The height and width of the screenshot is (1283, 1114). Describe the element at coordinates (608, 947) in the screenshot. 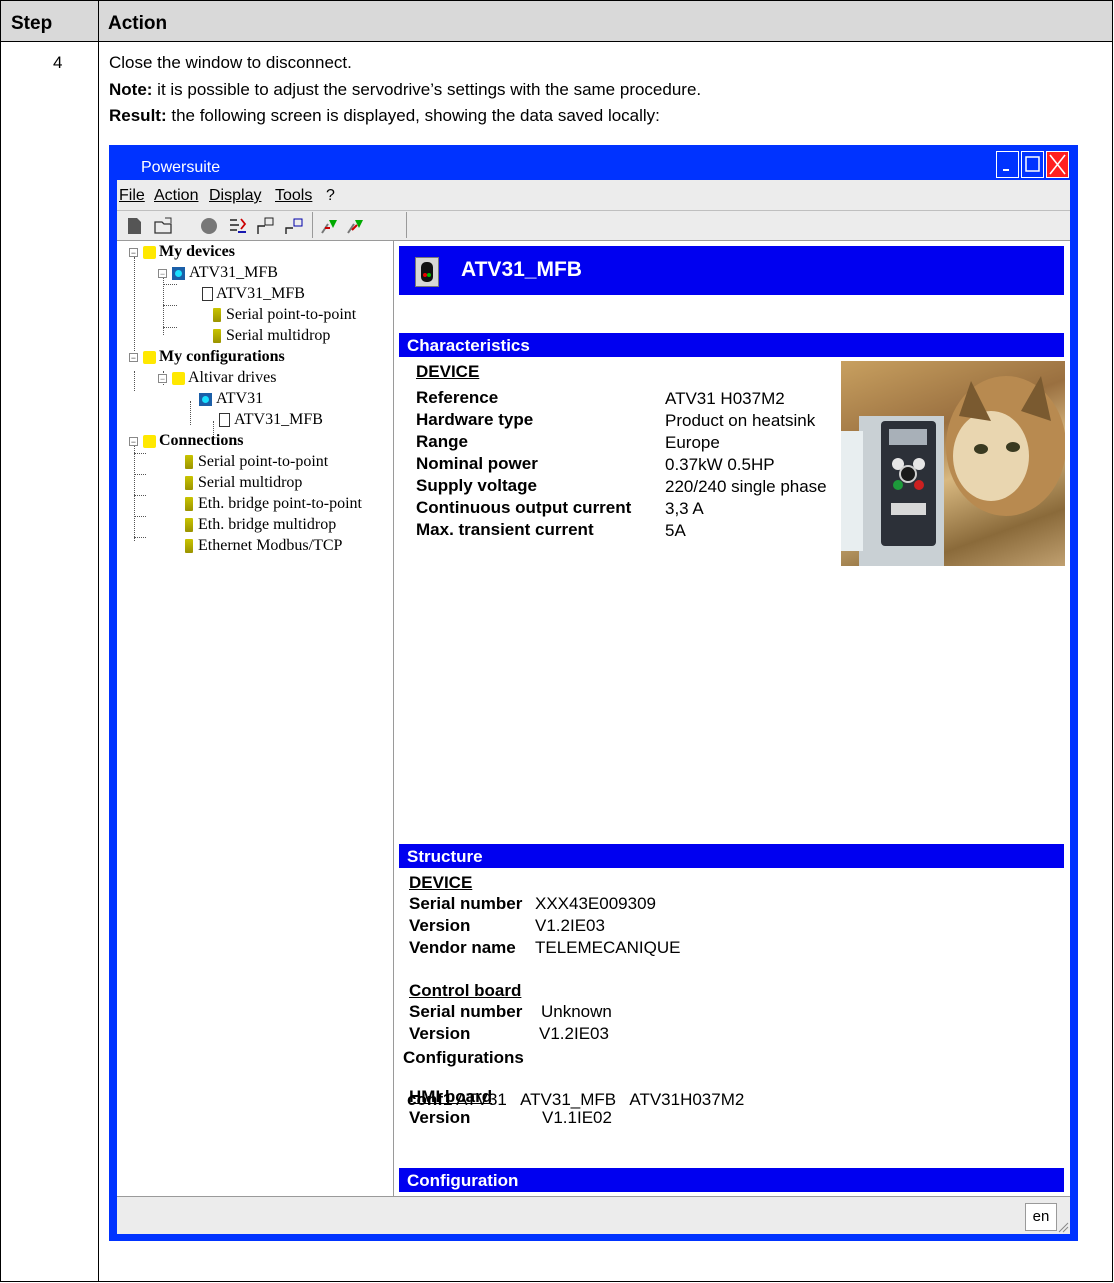

I see `vendor-name-value: TELEMECANIQUE` at that location.